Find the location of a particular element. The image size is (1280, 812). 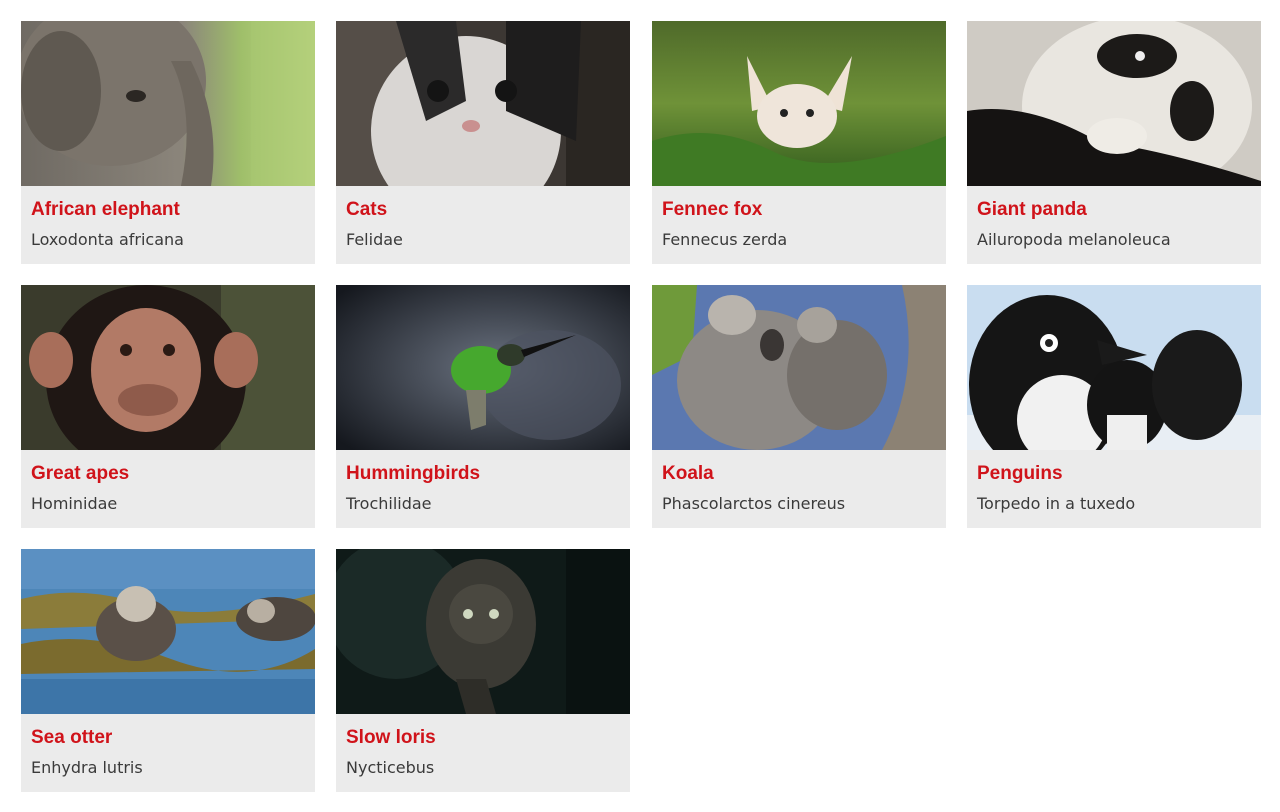

animal-card-penguins: Penguins Torpedo in a tuxedo is located at coordinates (1114, 406).